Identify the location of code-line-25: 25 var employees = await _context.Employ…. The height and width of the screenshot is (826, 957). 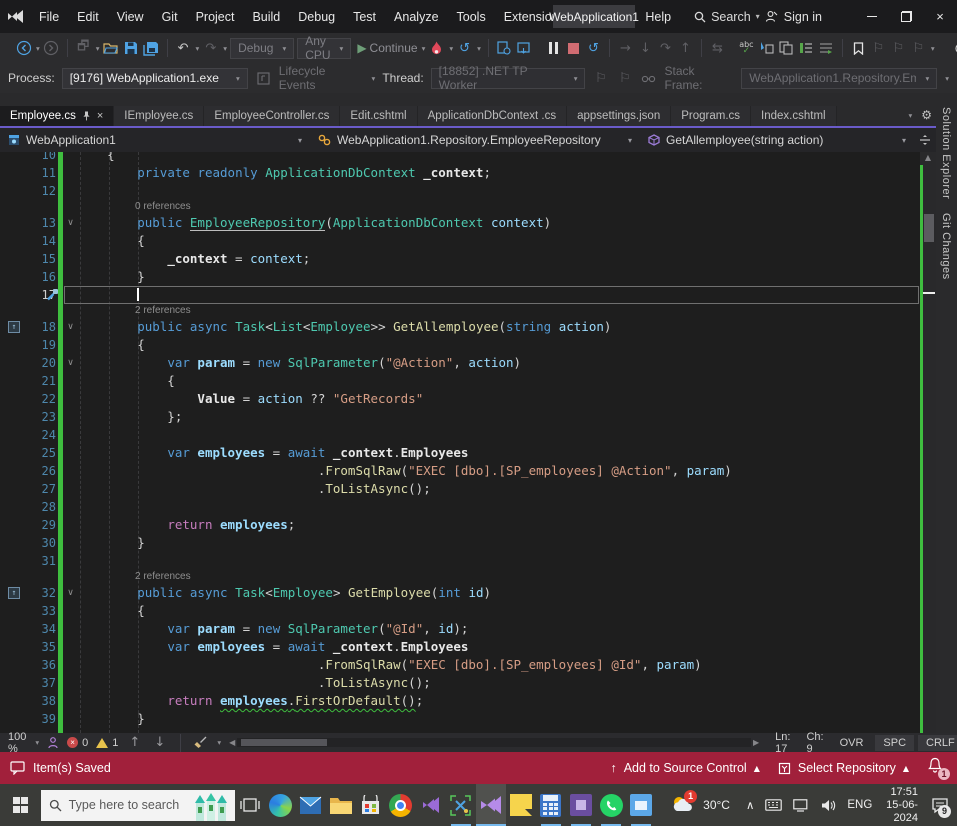
(468, 453).